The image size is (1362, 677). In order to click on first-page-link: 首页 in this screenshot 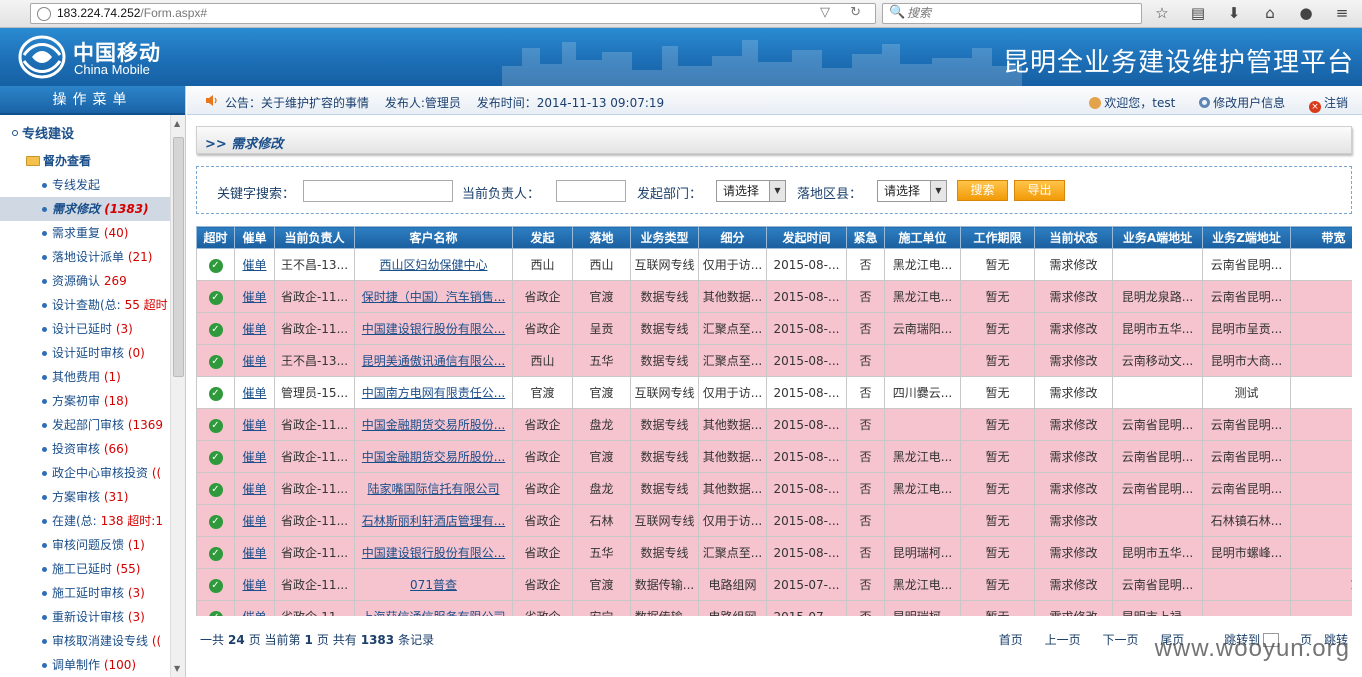, I will do `click(1011, 640)`.